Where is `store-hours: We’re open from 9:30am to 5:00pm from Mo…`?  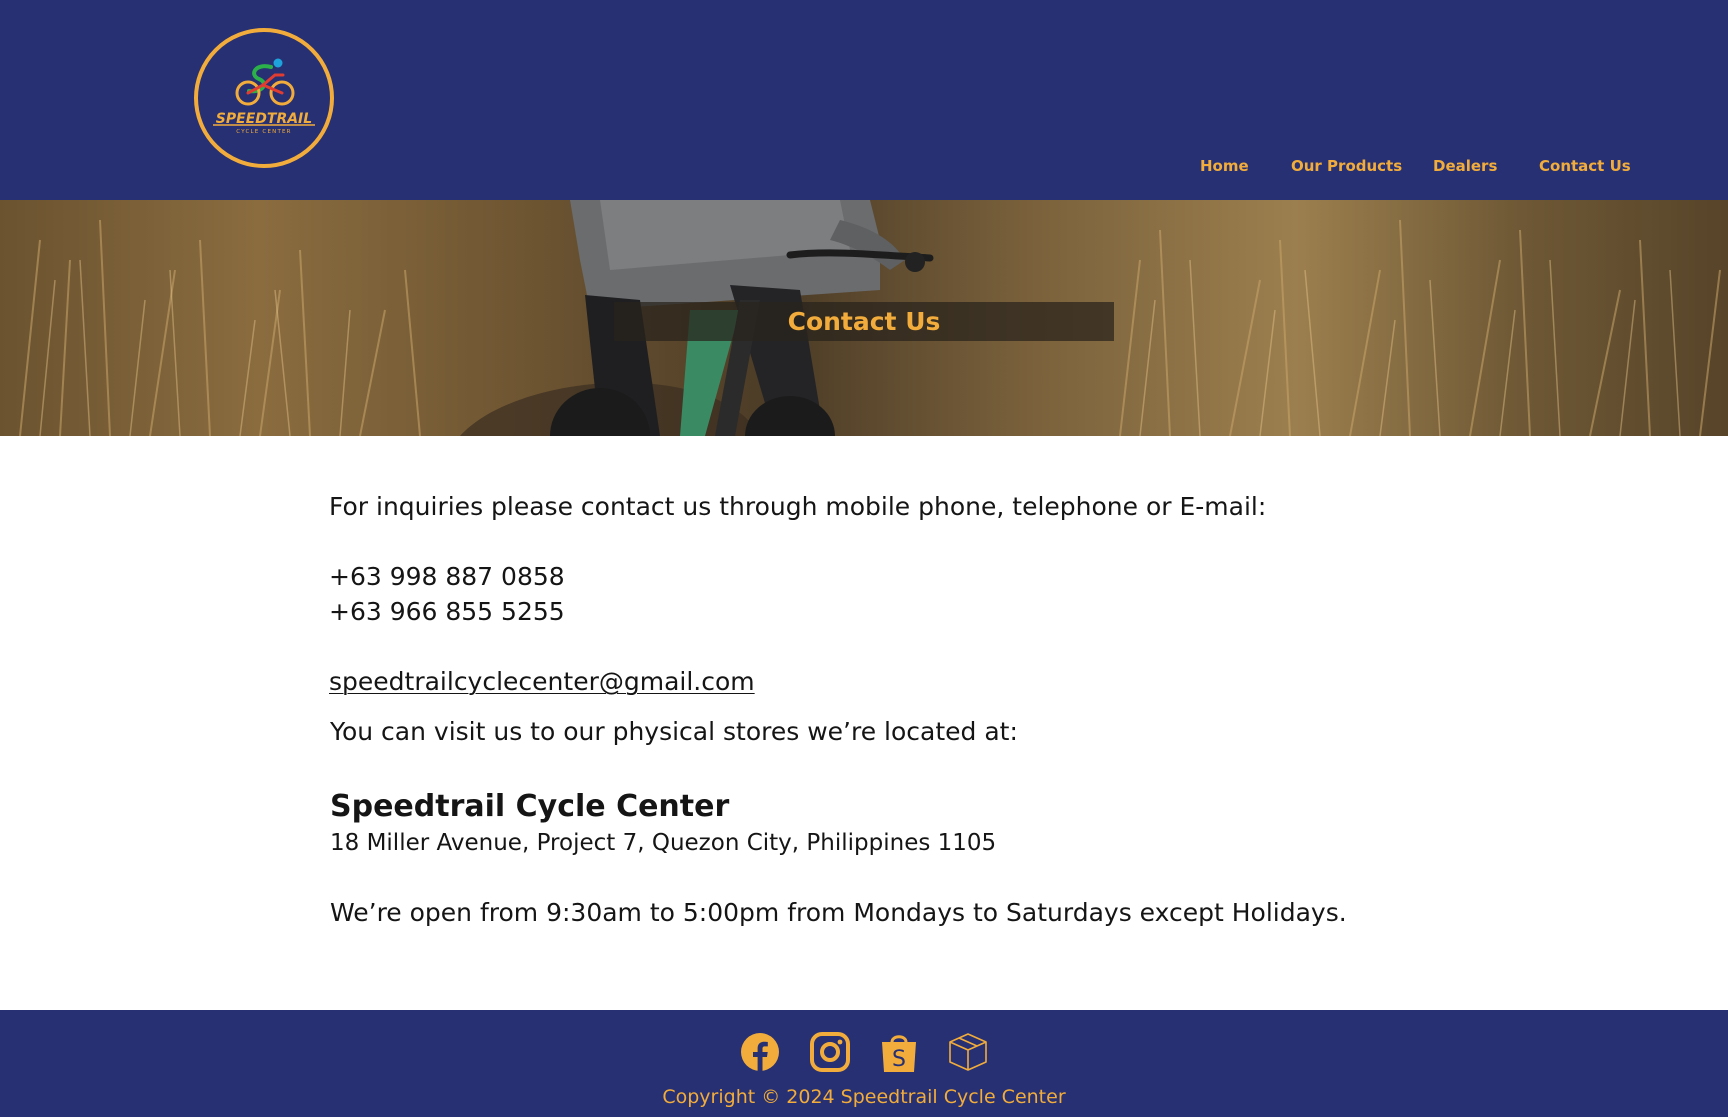 store-hours: We’re open from 9:30am to 5:00pm from Mo… is located at coordinates (838, 912).